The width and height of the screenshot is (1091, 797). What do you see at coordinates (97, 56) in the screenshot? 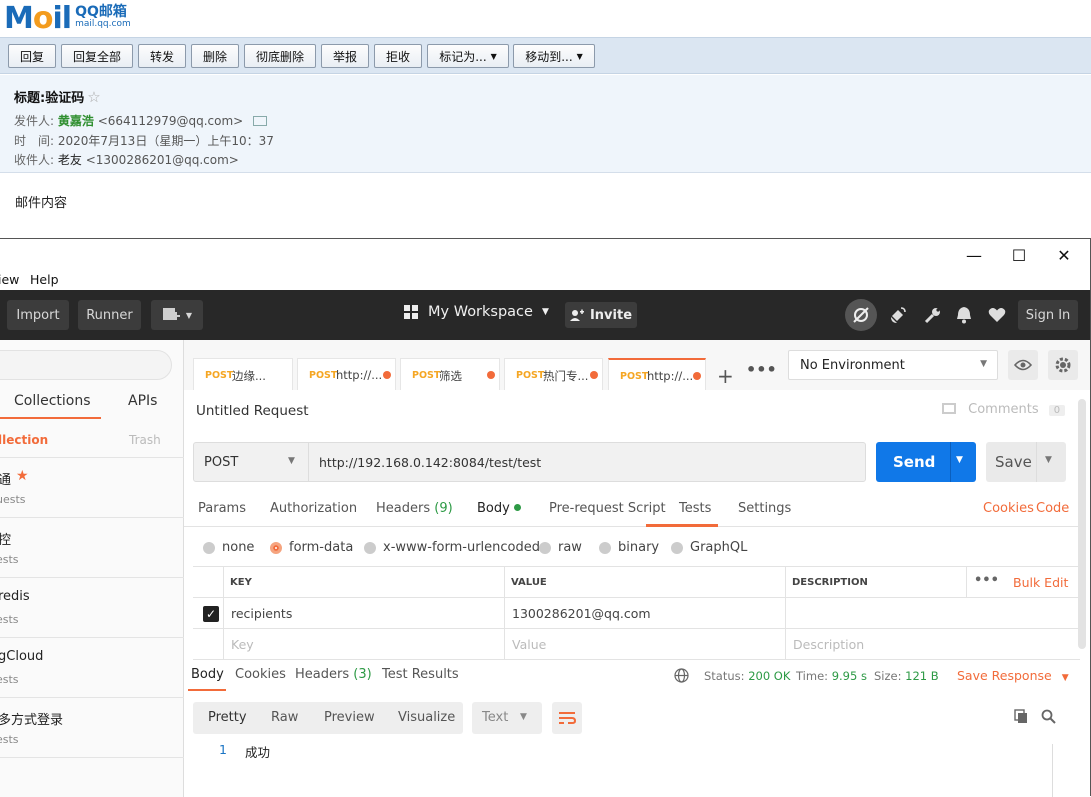
I see `reply-all-button: 回复全部` at bounding box center [97, 56].